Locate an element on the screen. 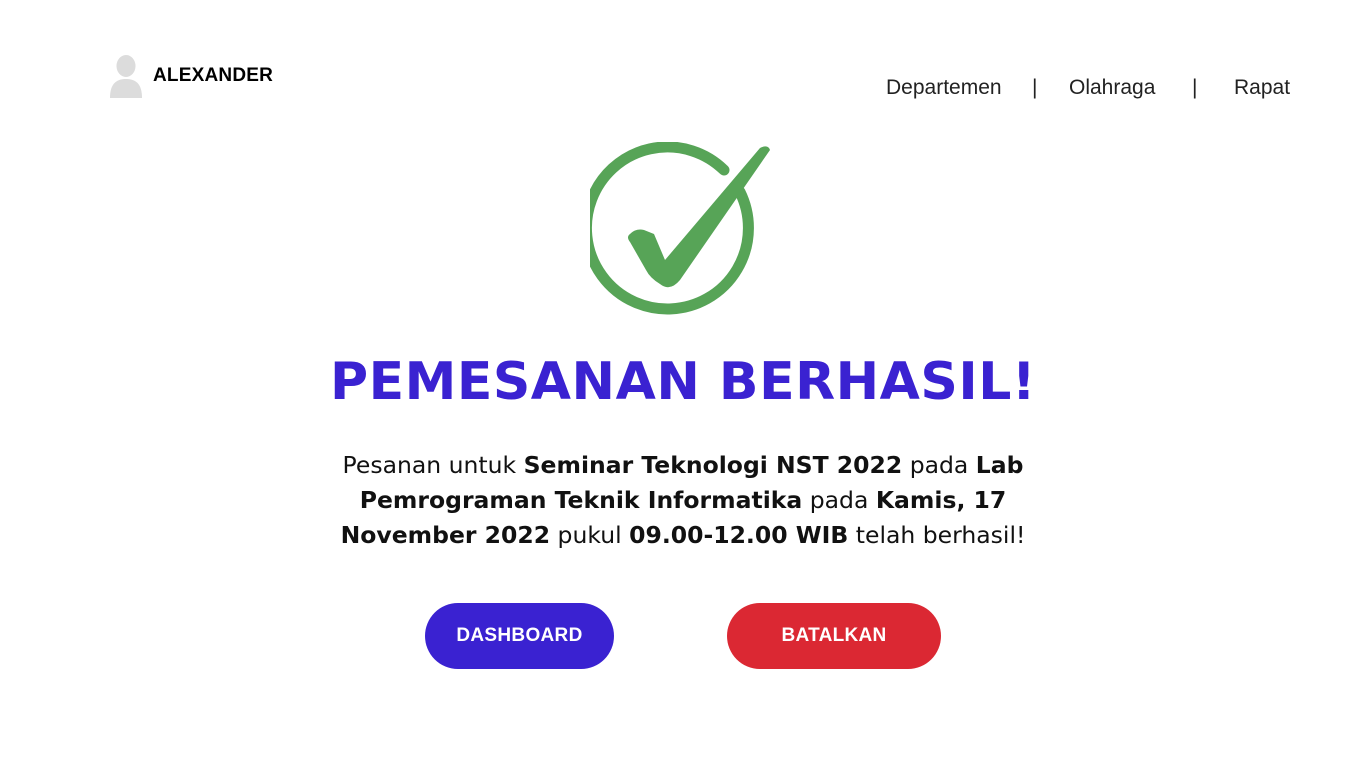 Image resolution: width=1366 pixels, height=768 pixels. page-title: PEMESANAN BERHASIL! is located at coordinates (683, 382).